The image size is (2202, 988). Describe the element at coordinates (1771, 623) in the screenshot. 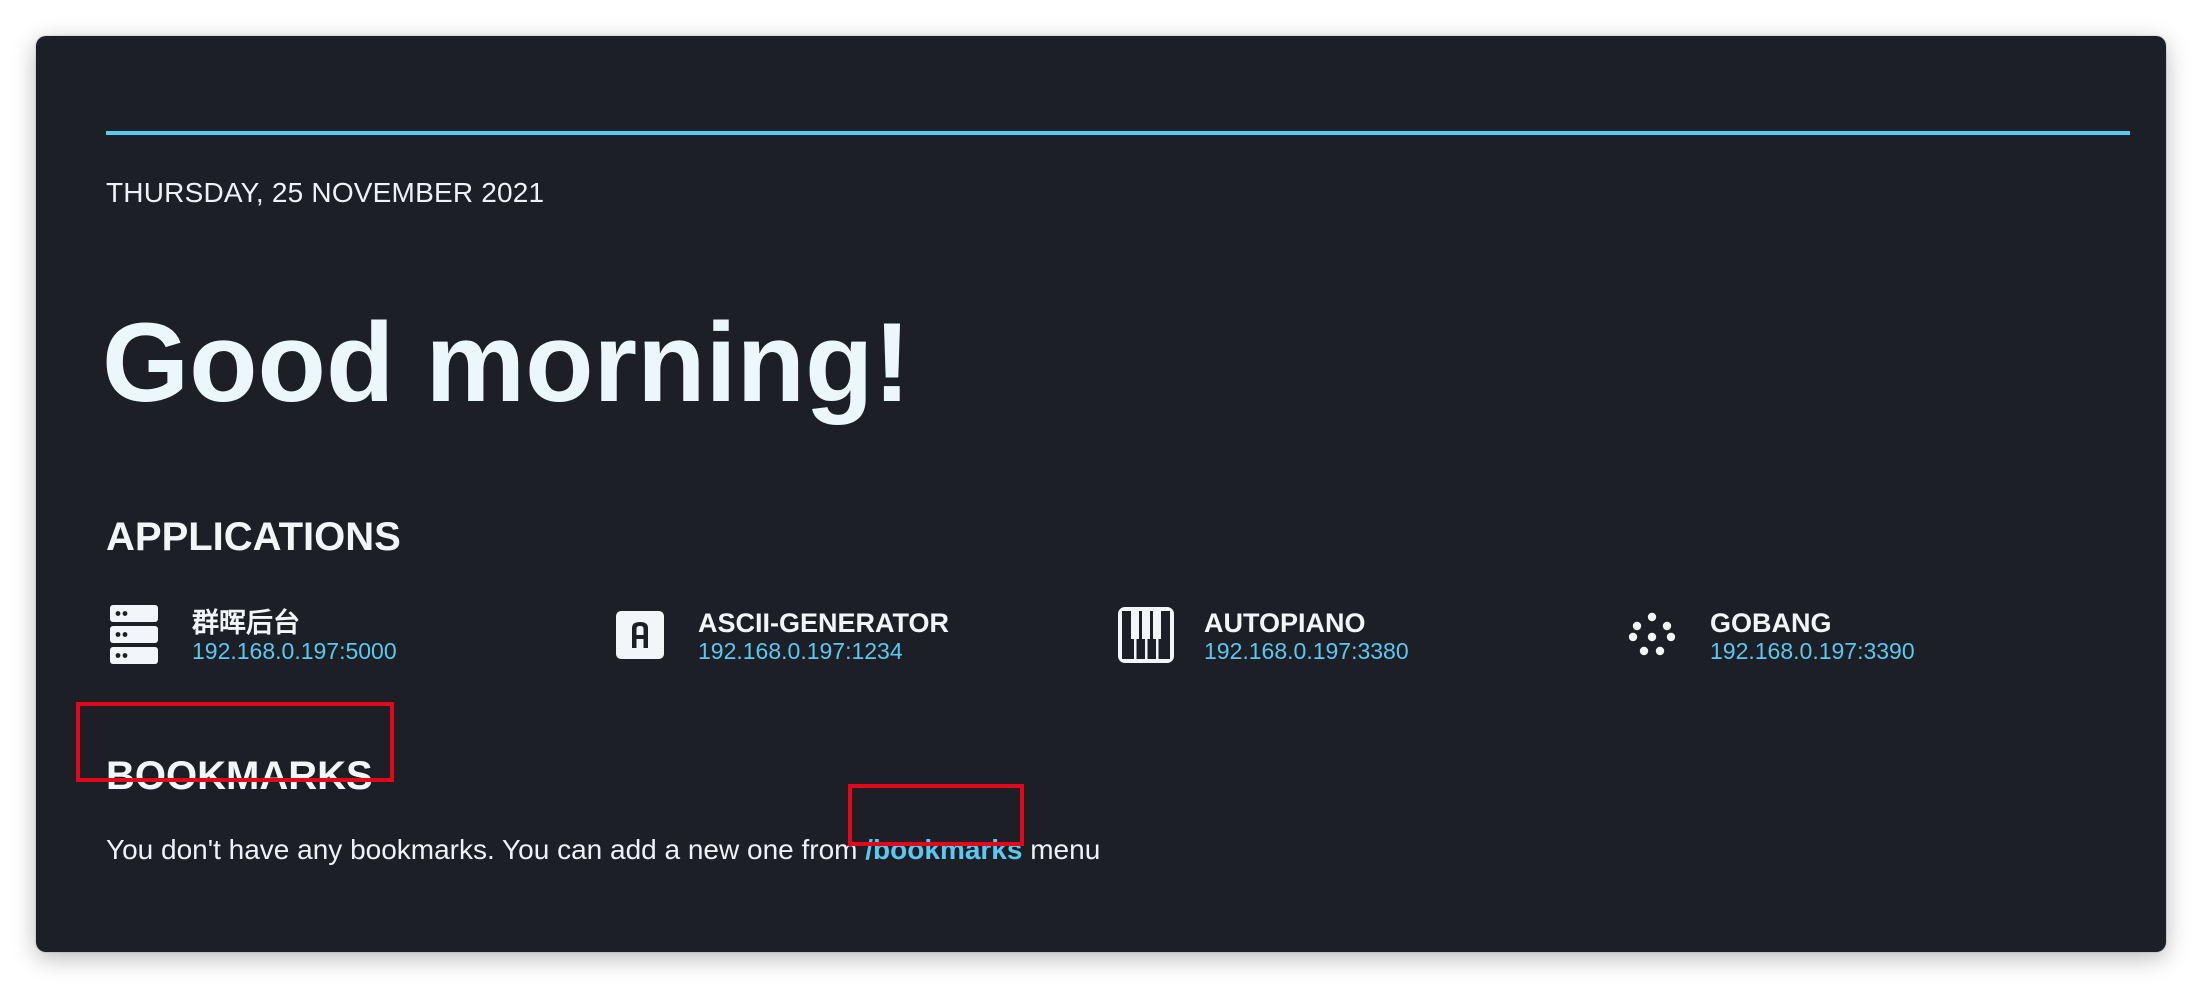

I see `app-name: GOBANG` at that location.